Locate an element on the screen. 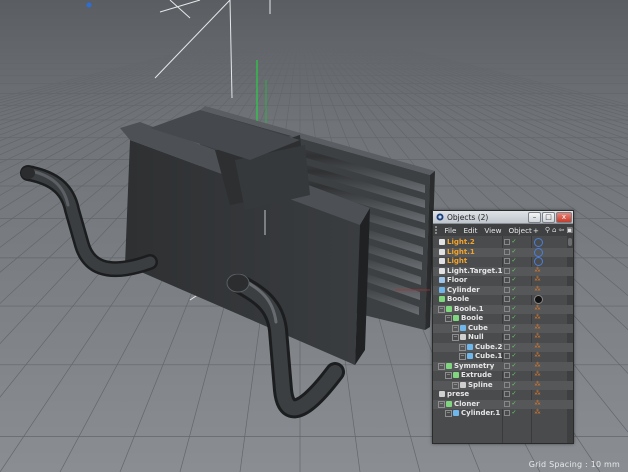 The image size is (628, 472). minimize-button: – is located at coordinates (534, 217).